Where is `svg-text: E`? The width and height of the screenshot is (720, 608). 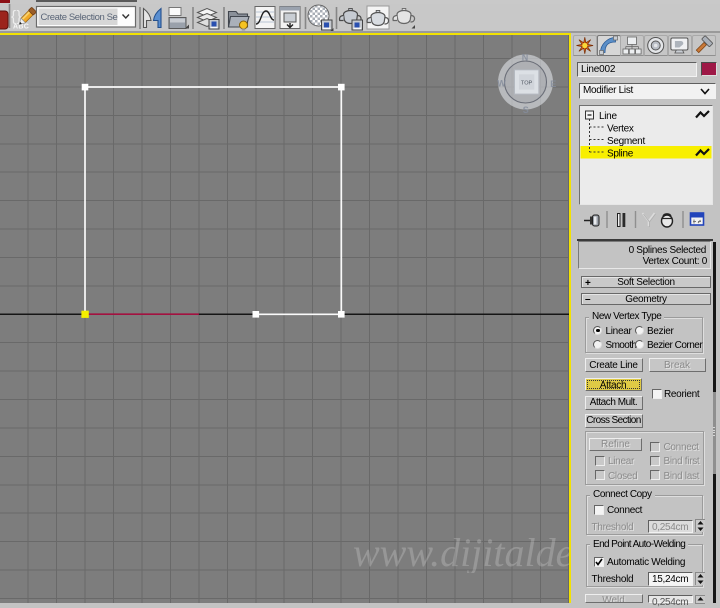 svg-text: E is located at coordinates (553, 84).